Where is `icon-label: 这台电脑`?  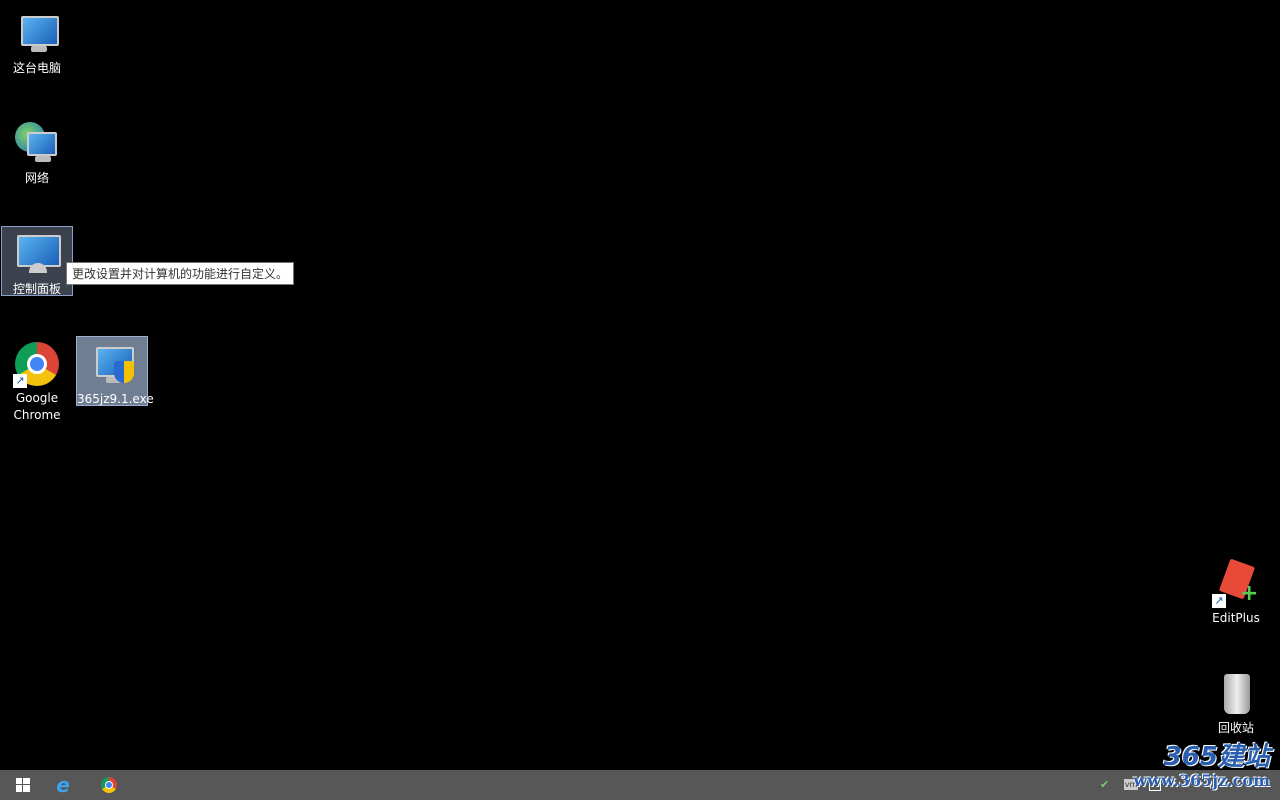
icon-label: 这台电脑 is located at coordinates (36, 68).